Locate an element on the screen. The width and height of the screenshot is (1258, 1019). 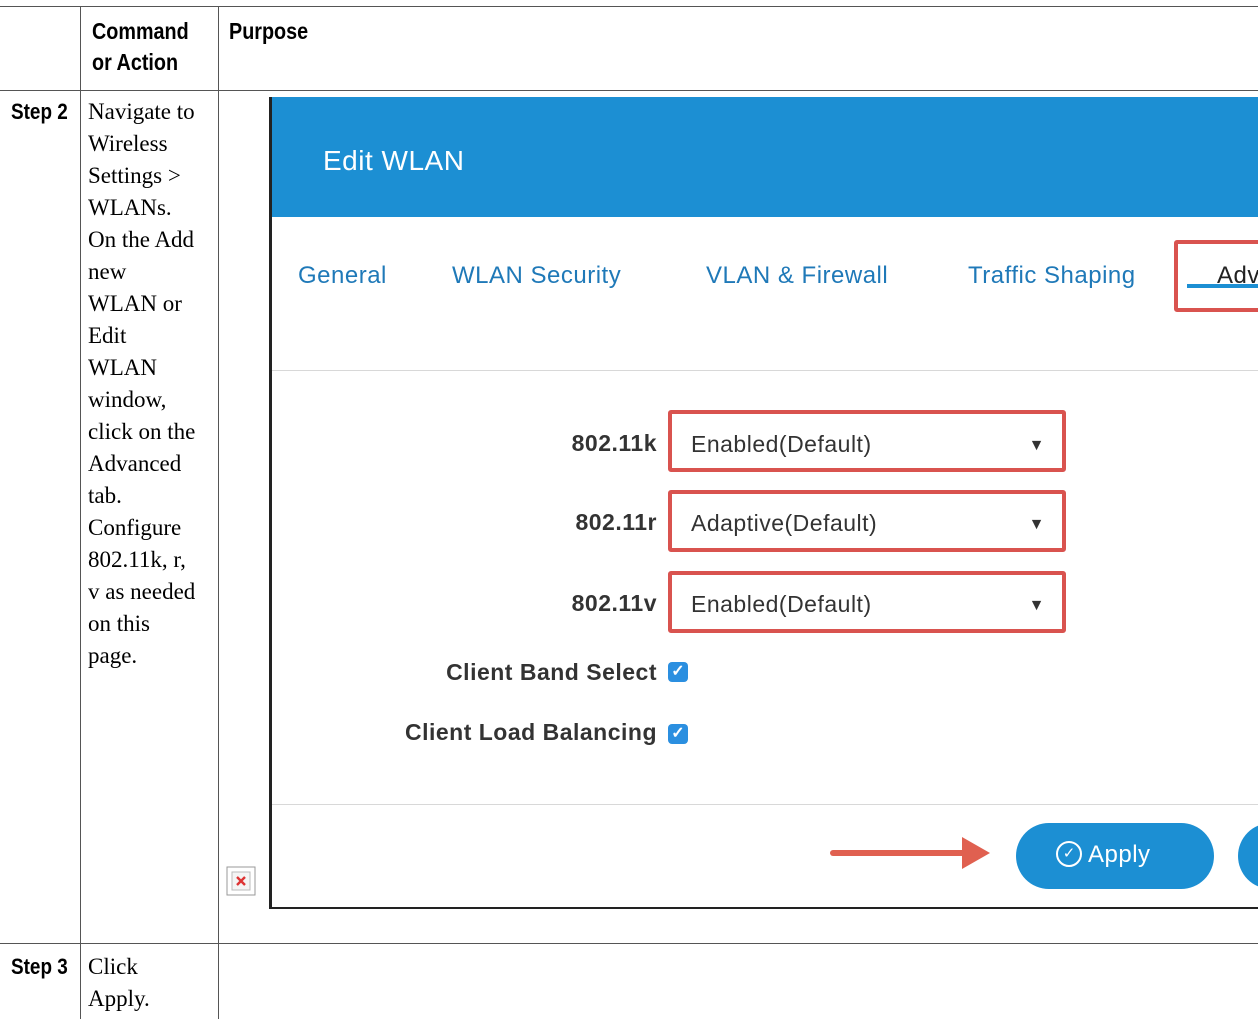
dialog-title: Edit WLAN is located at coordinates (394, 160).